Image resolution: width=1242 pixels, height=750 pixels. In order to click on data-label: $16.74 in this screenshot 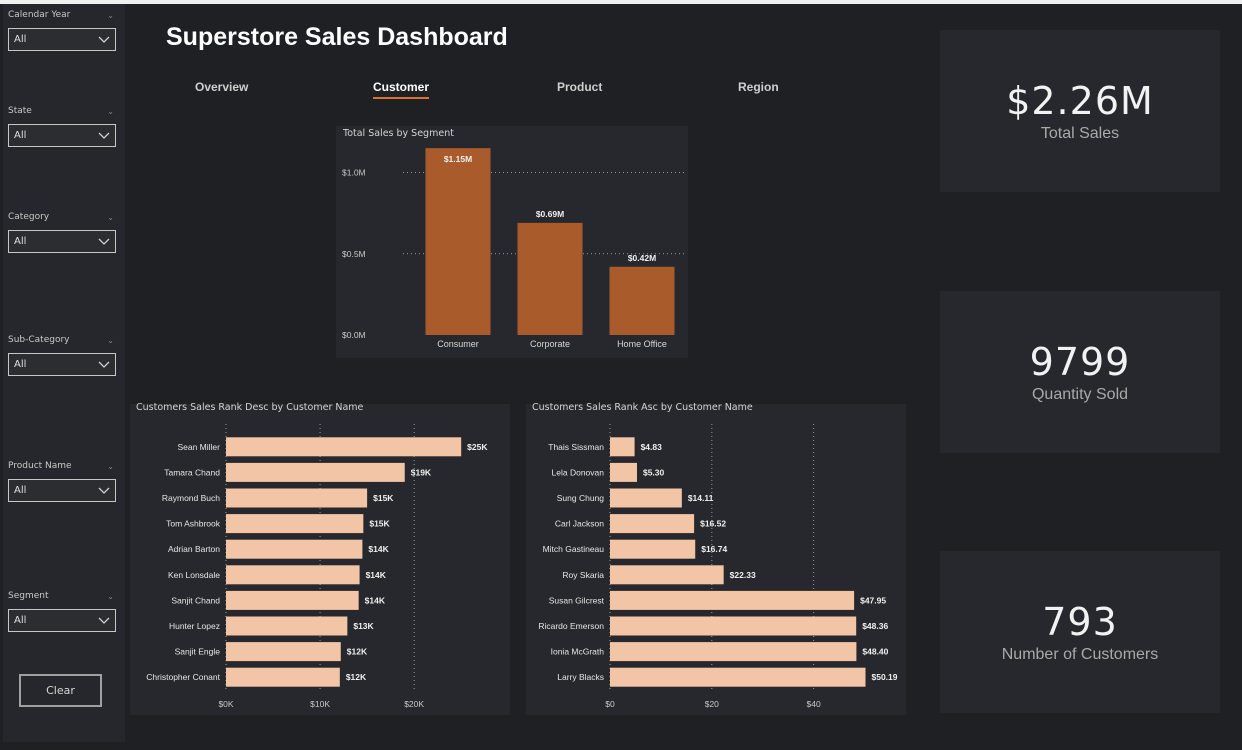, I will do `click(714, 549)`.